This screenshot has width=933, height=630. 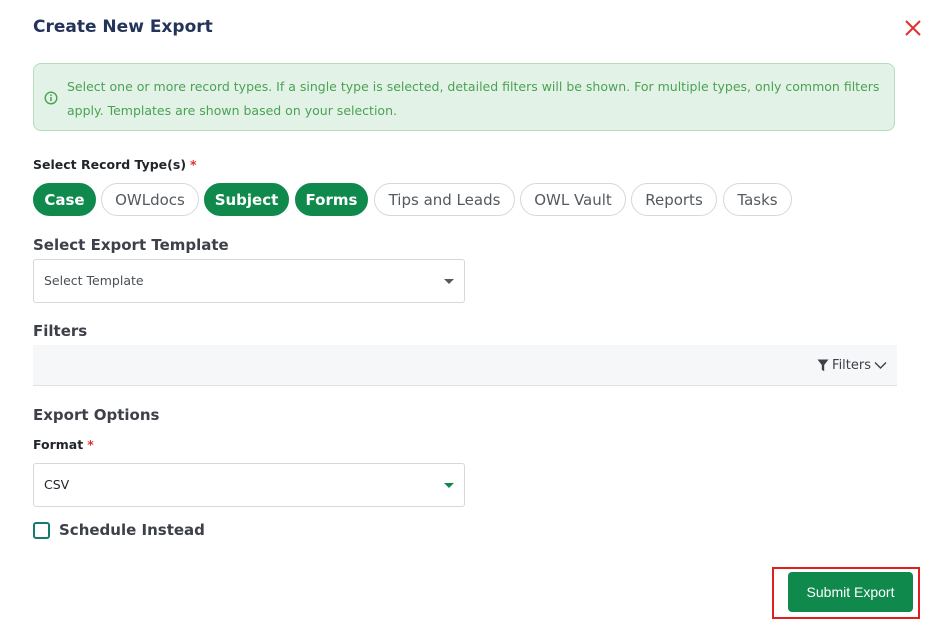 I want to click on filters-button-label: Filters, so click(x=851, y=365).